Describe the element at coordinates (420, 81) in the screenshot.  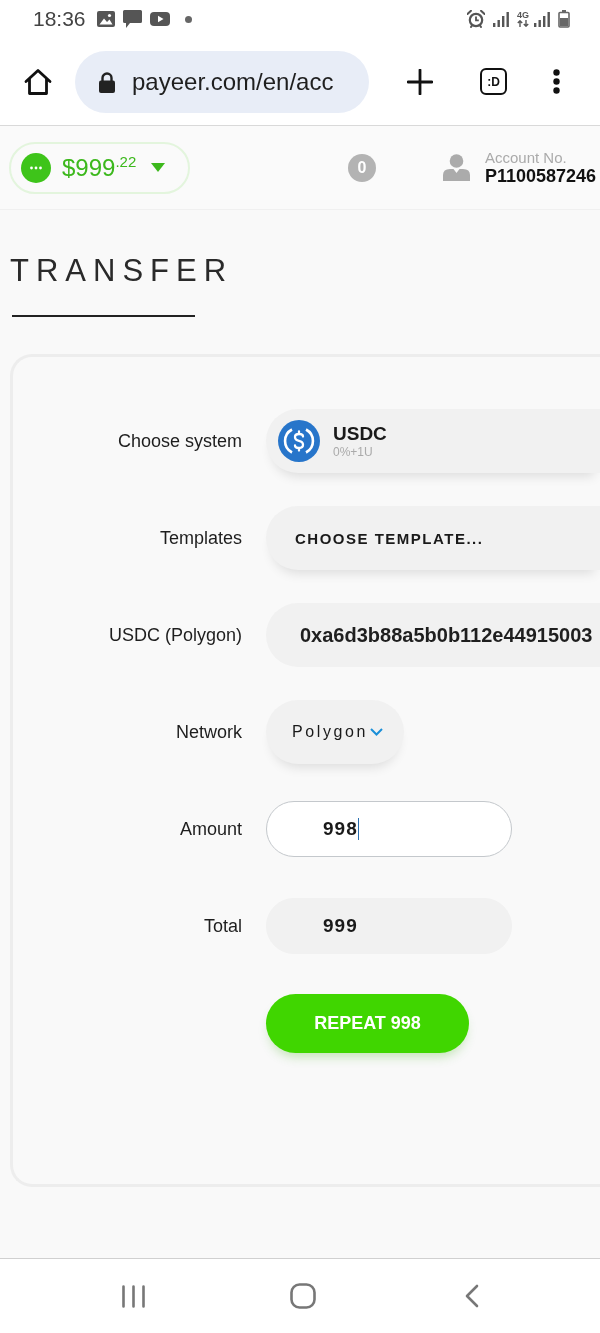
I see `plus-icon` at that location.